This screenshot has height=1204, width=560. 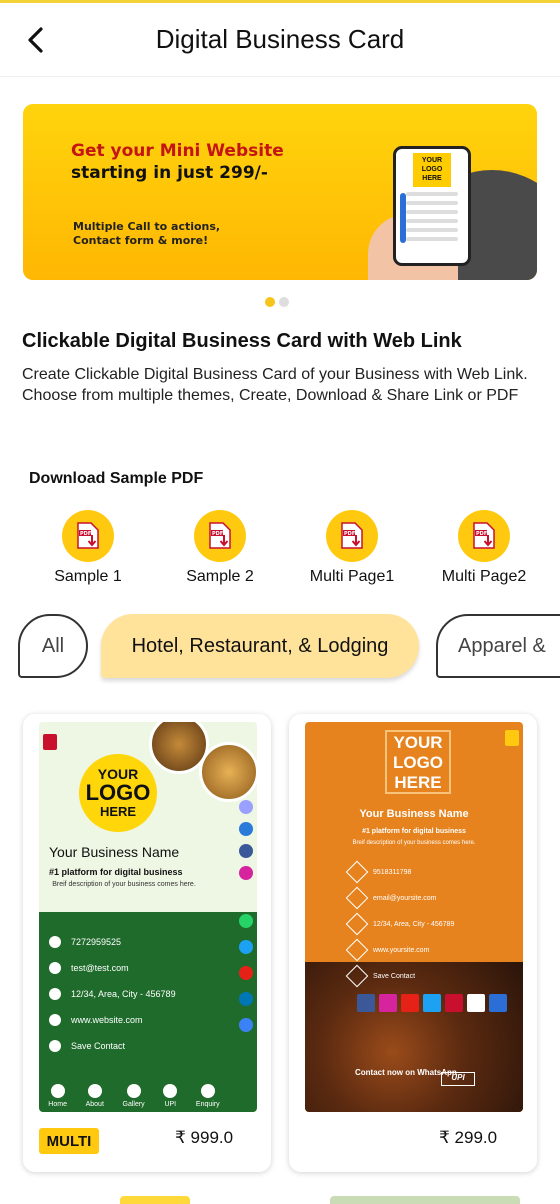 I want to click on upi-icon, so click(x=170, y=1091).